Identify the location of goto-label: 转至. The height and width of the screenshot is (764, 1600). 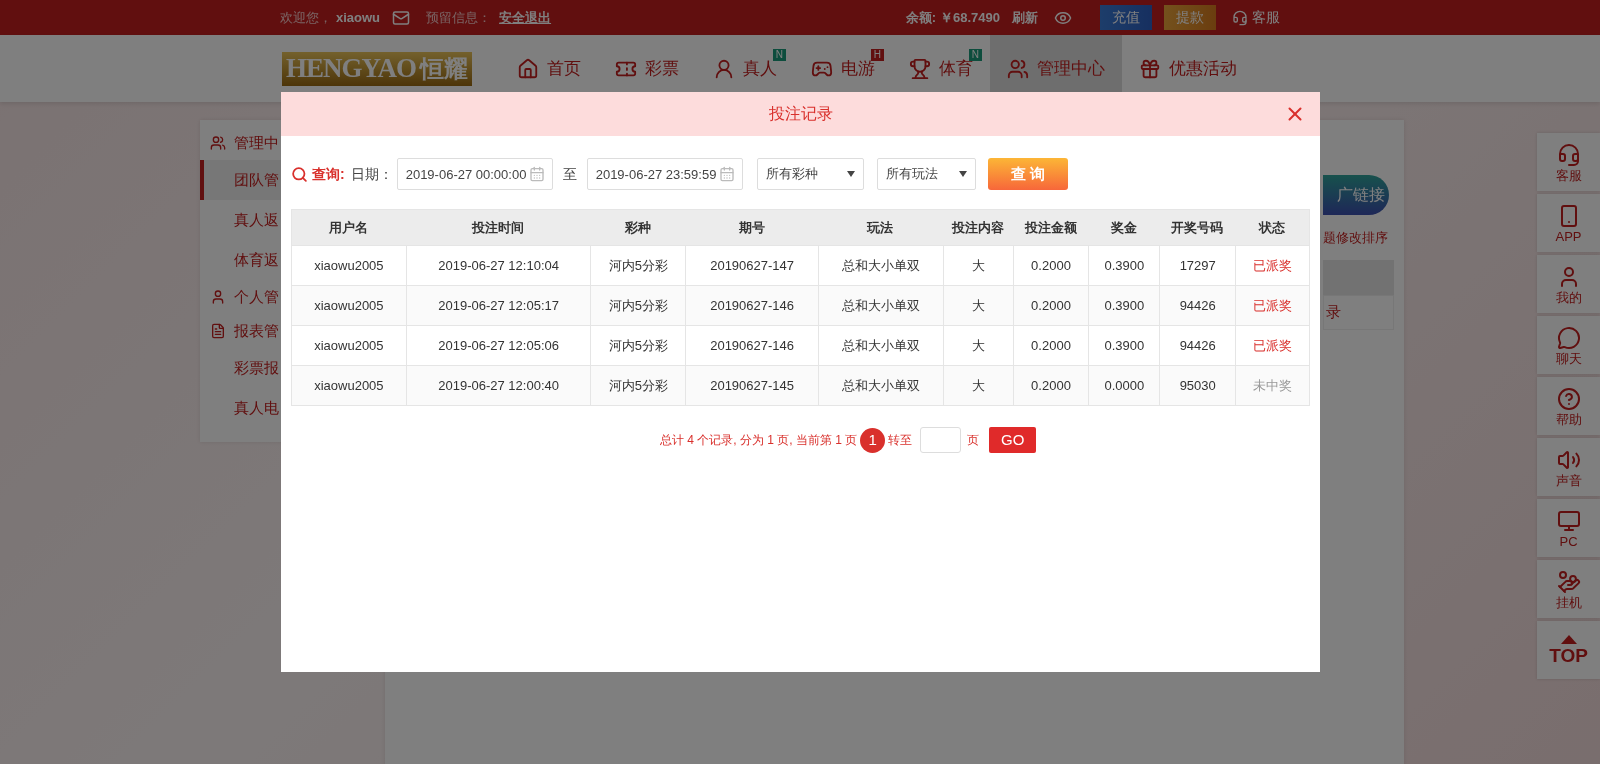
(900, 440).